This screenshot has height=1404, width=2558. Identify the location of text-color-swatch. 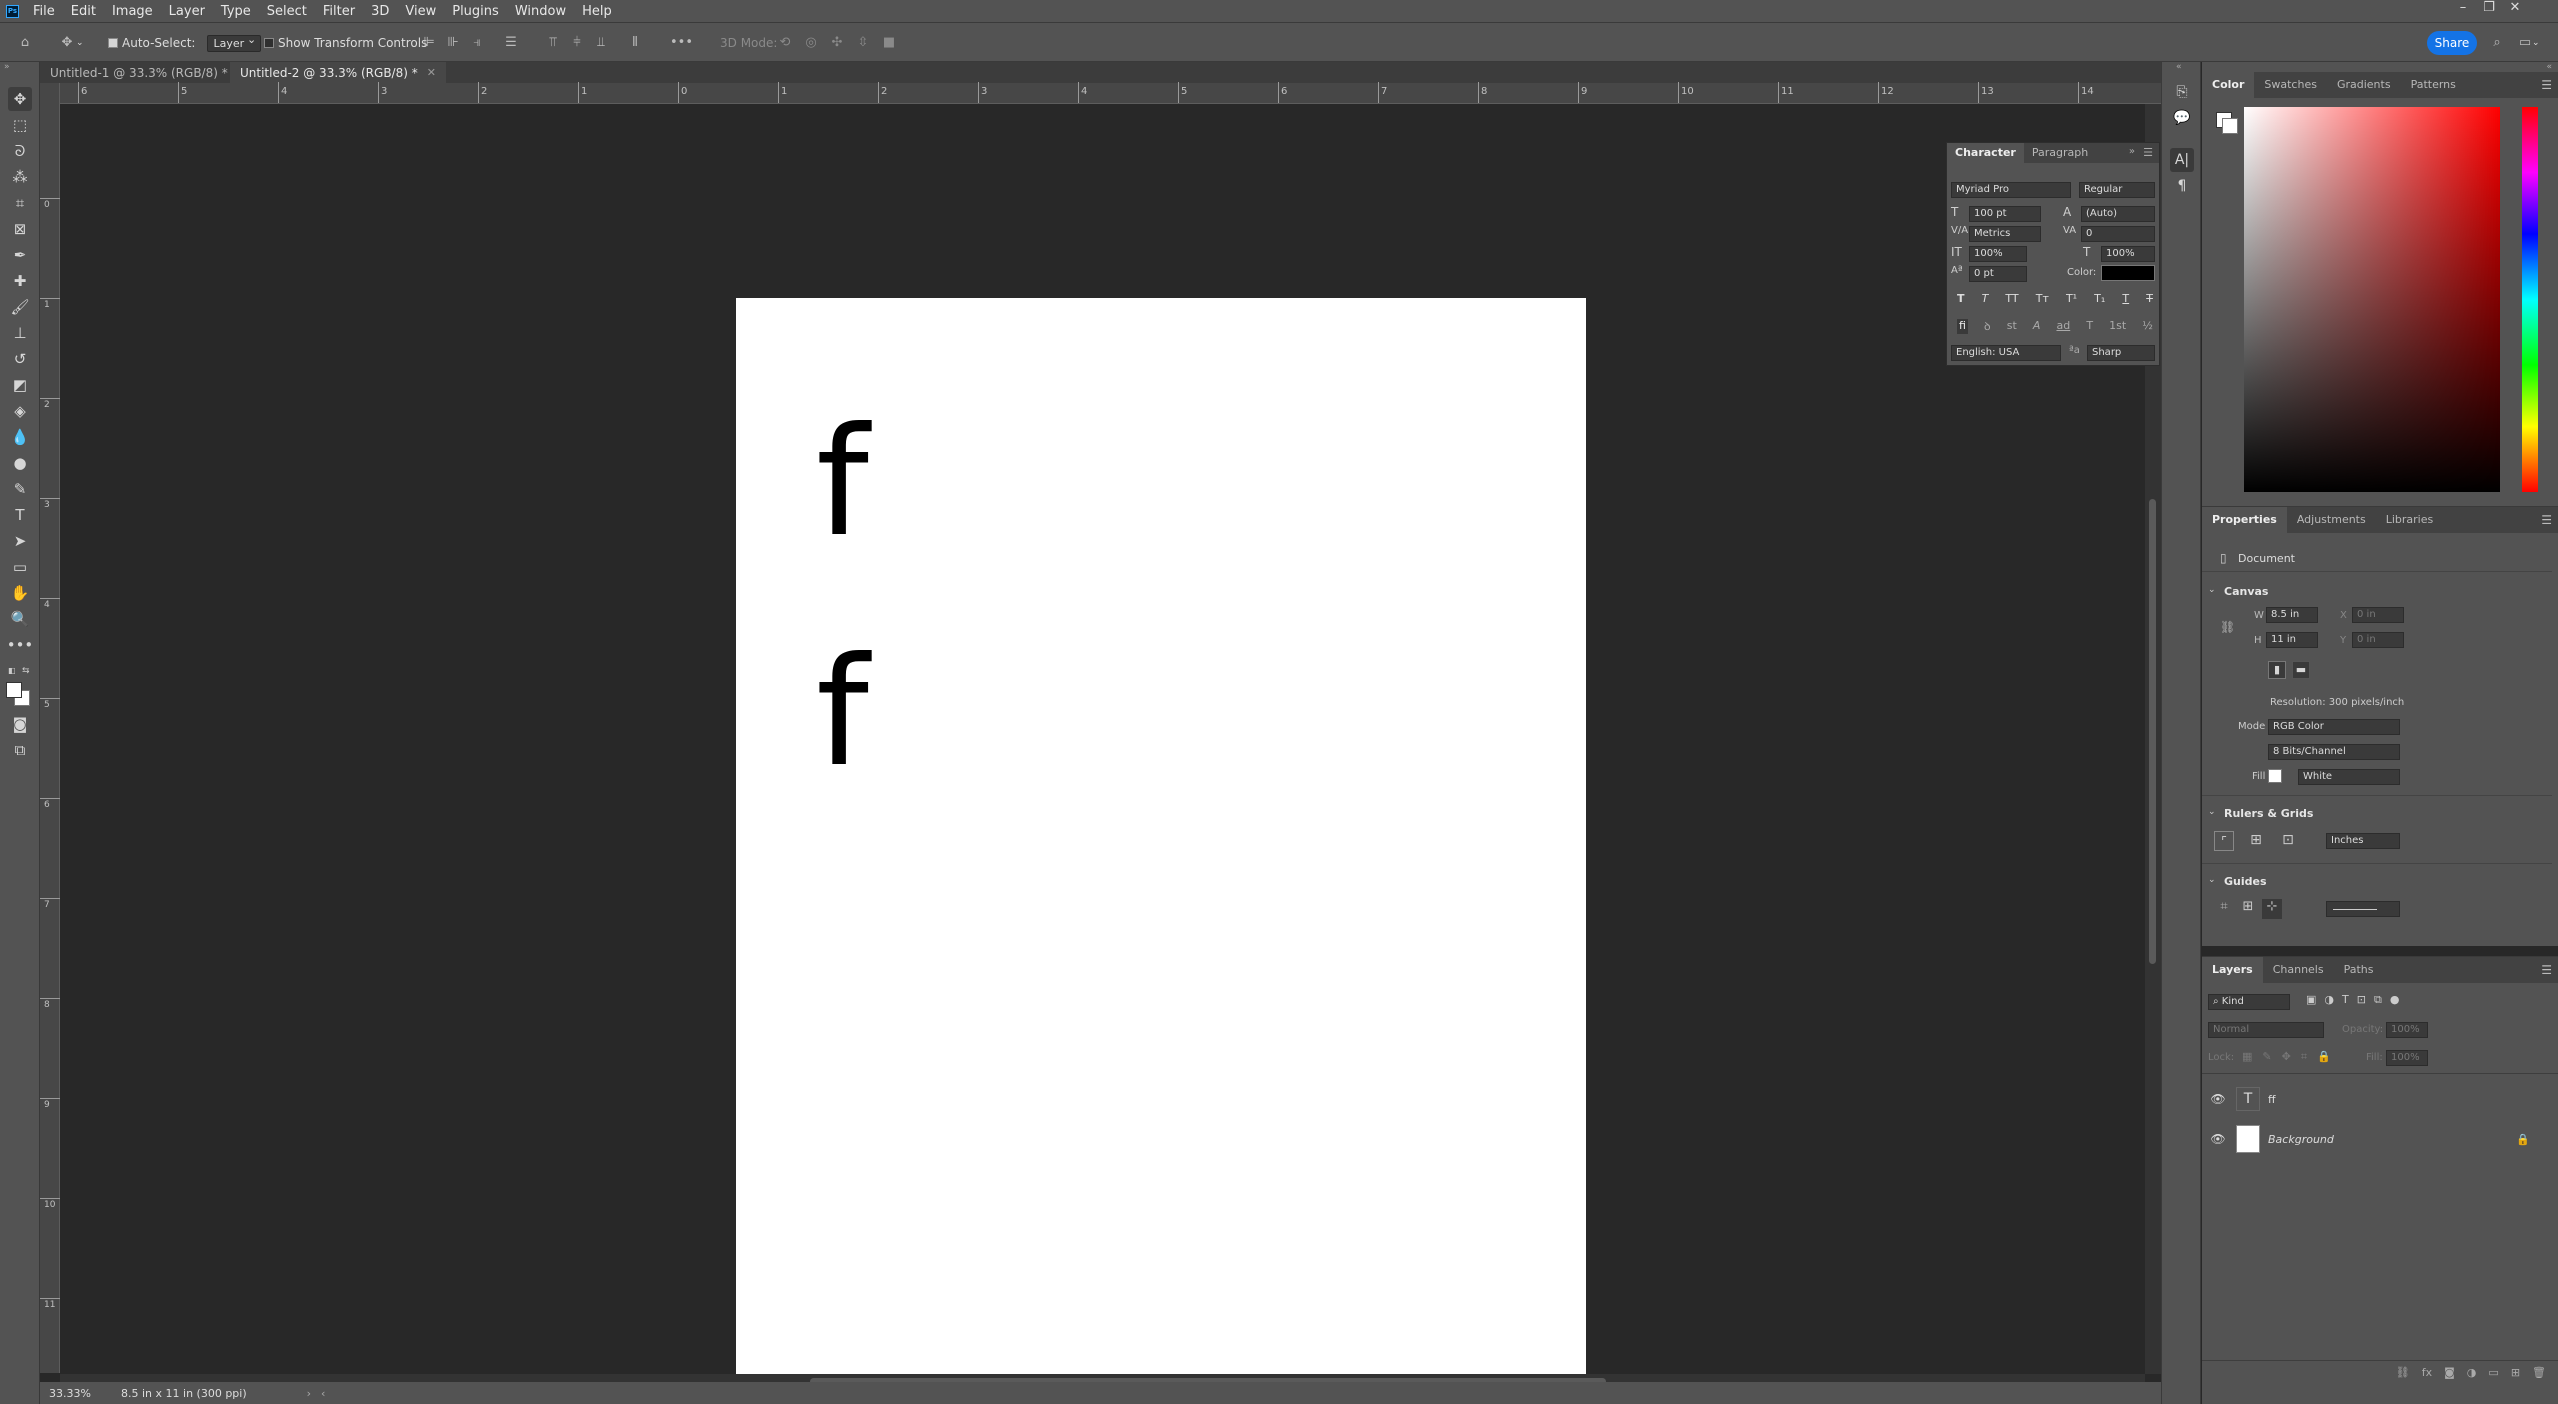
(2128, 273).